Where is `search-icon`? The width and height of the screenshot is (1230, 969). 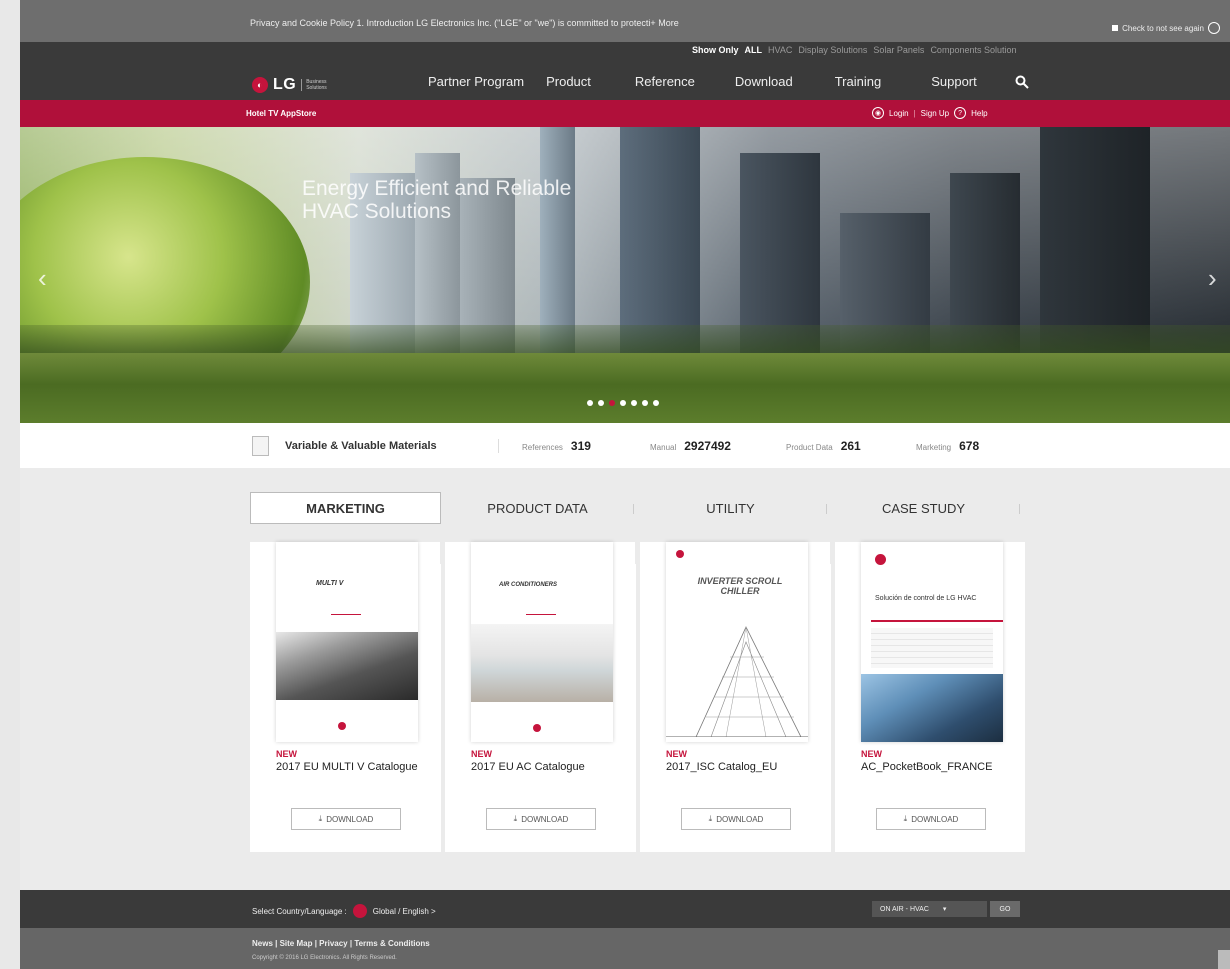 search-icon is located at coordinates (1022, 82).